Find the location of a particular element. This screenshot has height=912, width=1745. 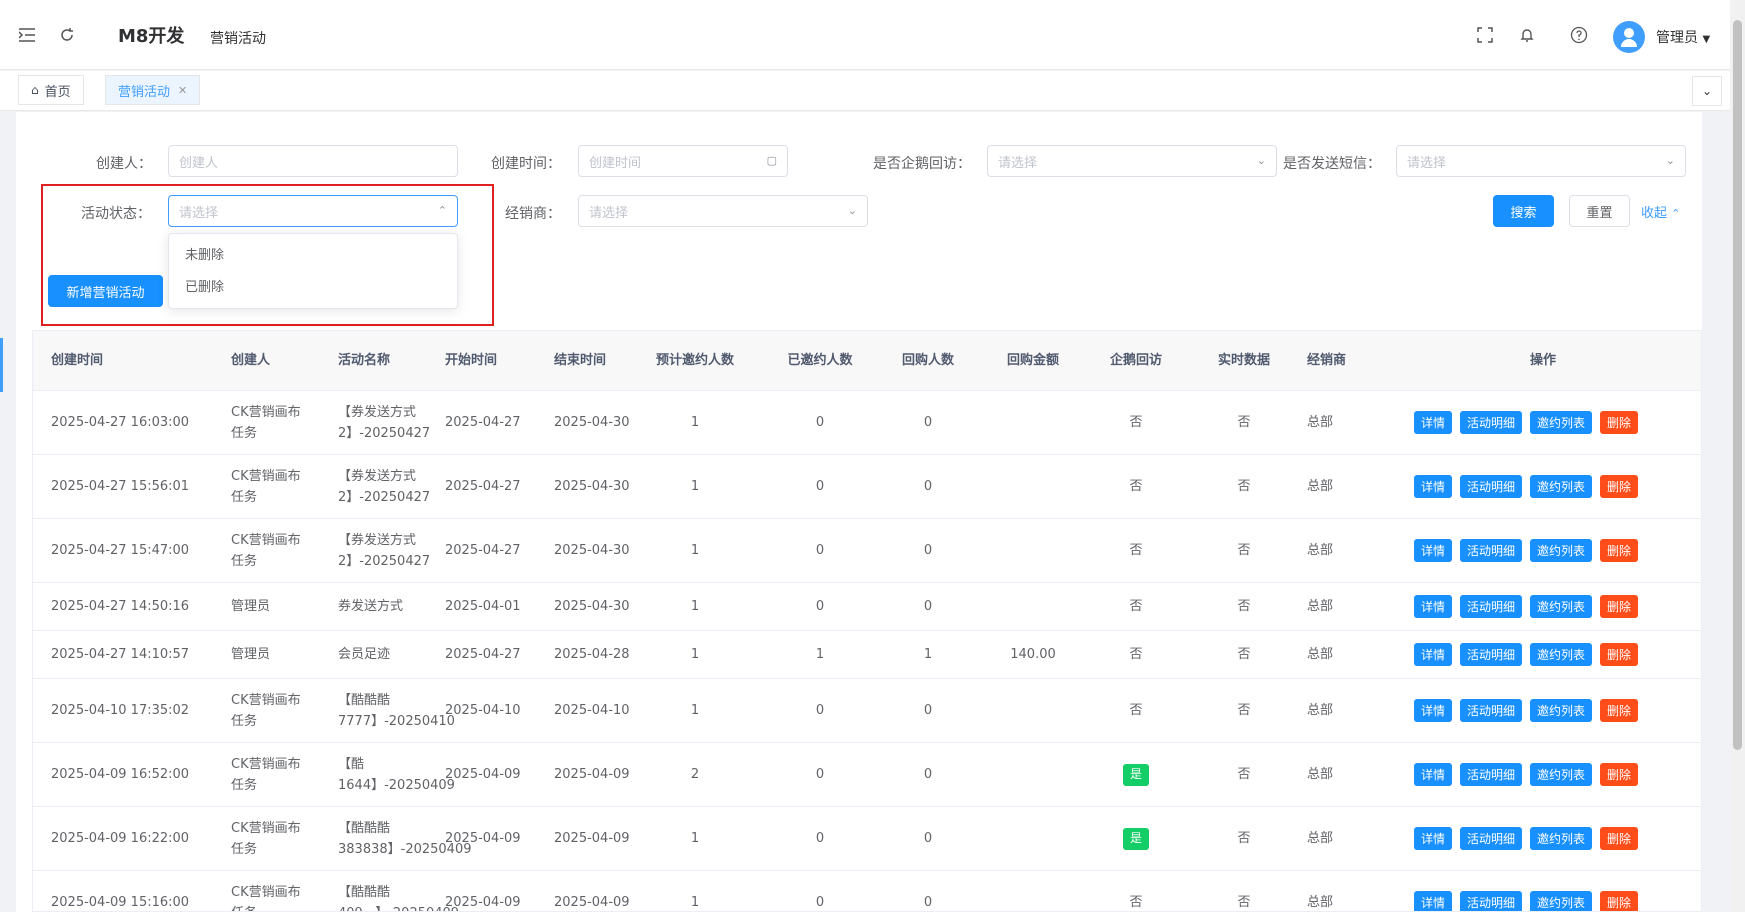

cell-name: 【酷酷酷409...】-20250409 is located at coordinates (398, 898).